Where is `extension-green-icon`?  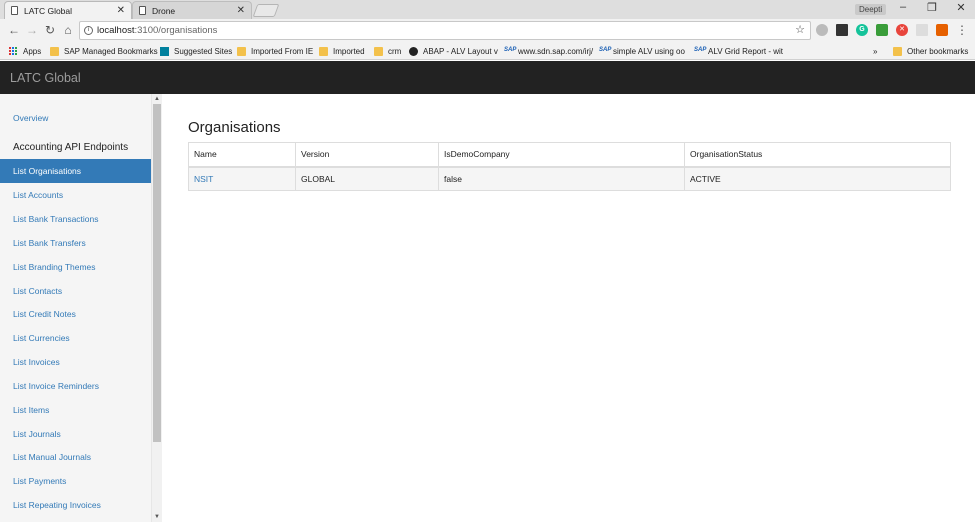 extension-green-icon is located at coordinates (882, 30).